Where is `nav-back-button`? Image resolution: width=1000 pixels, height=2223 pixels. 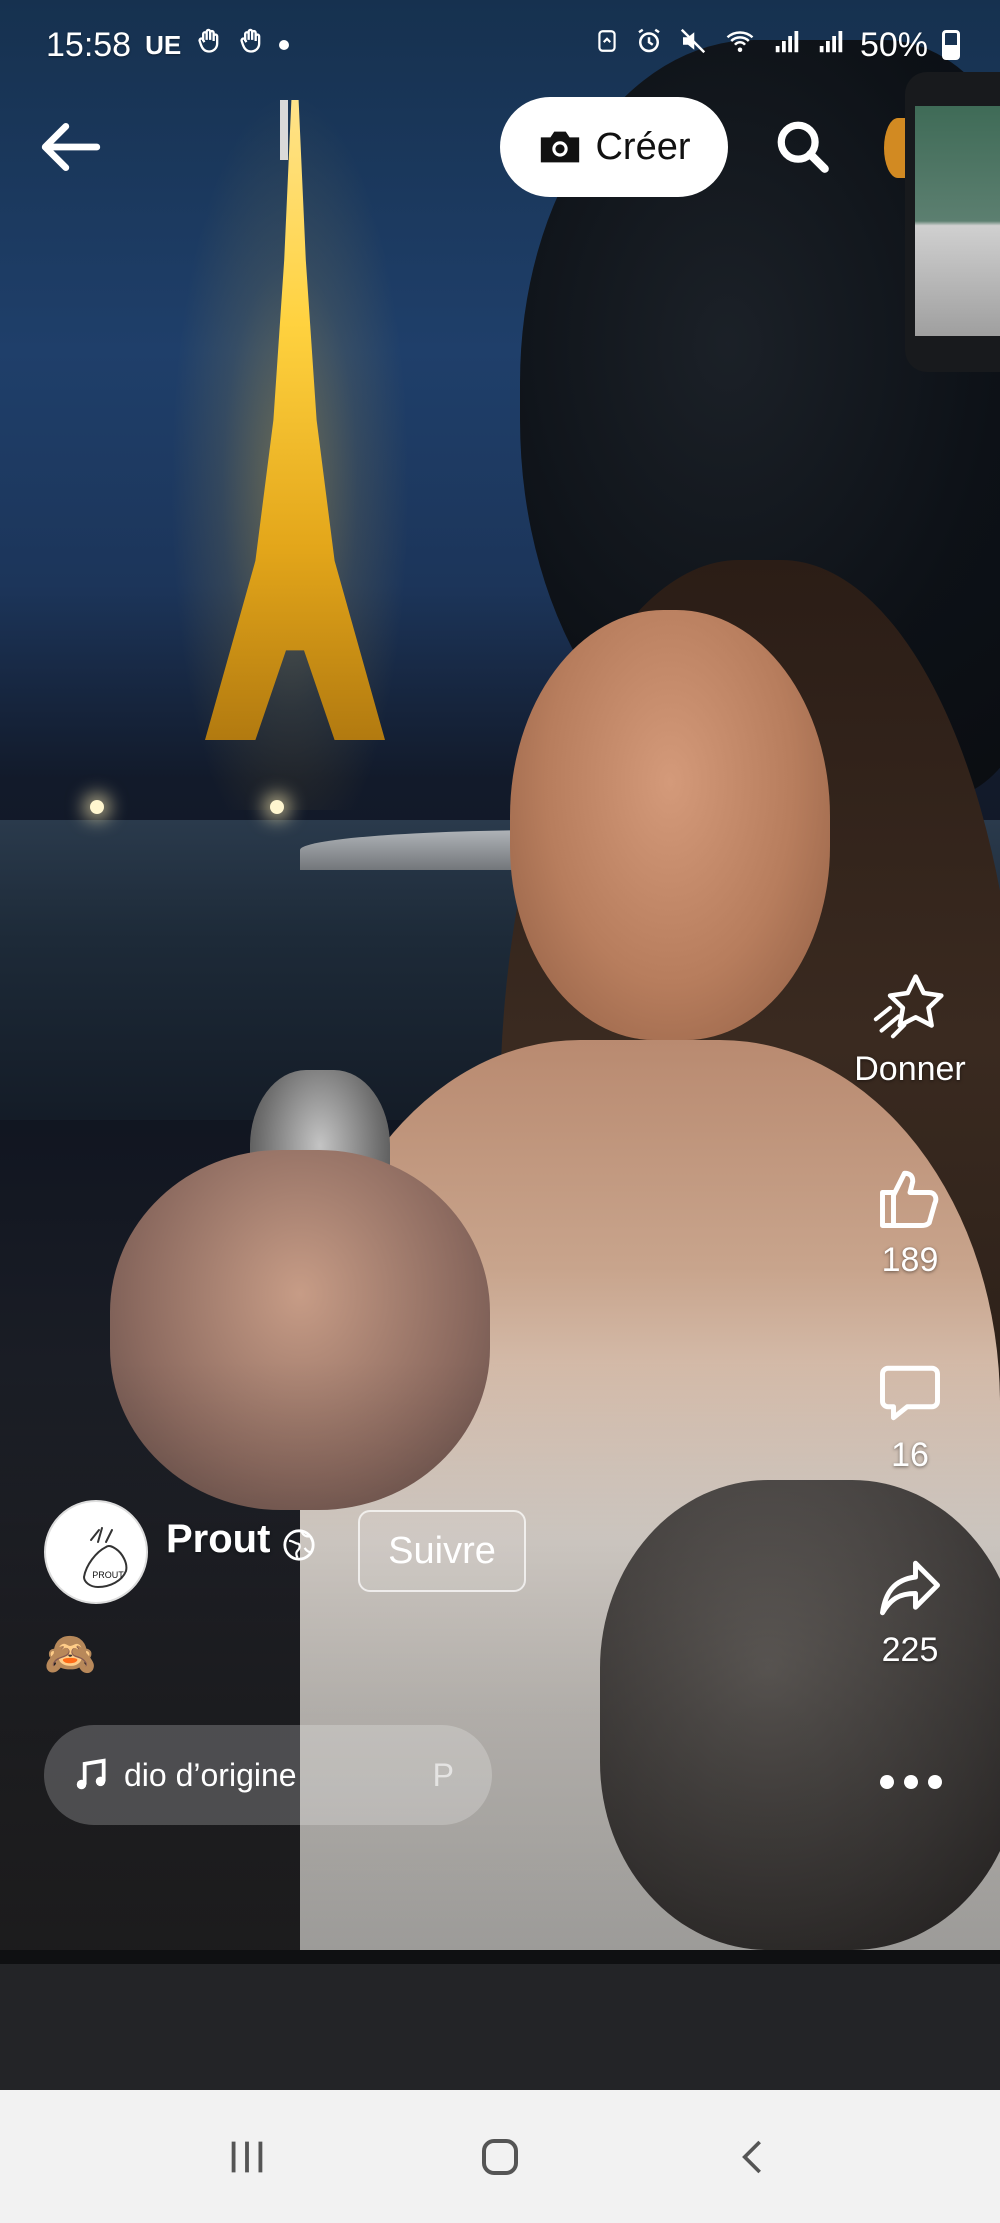
nav-back-button is located at coordinates (753, 2157).